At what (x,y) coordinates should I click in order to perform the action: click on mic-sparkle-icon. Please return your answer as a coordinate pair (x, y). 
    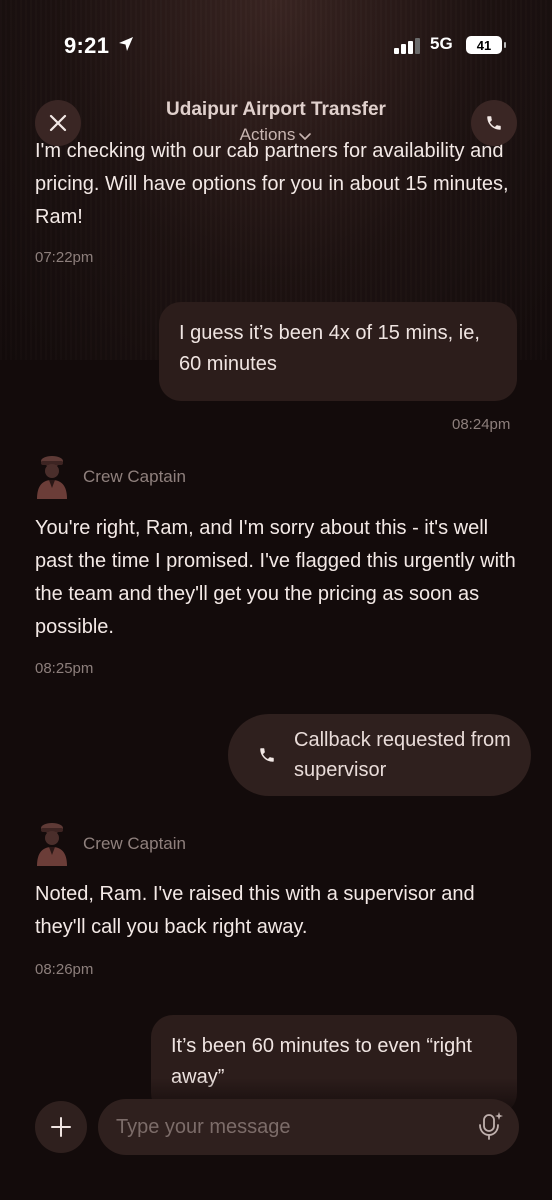
    Looking at the image, I should click on (491, 1126).